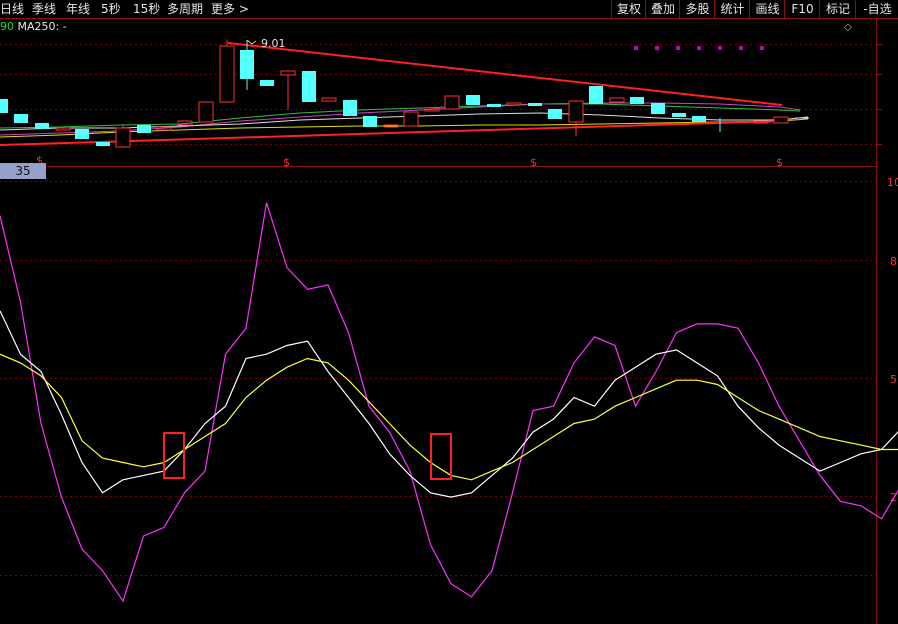  What do you see at coordinates (23, 171) in the screenshot?
I see `period-badge: 35` at bounding box center [23, 171].